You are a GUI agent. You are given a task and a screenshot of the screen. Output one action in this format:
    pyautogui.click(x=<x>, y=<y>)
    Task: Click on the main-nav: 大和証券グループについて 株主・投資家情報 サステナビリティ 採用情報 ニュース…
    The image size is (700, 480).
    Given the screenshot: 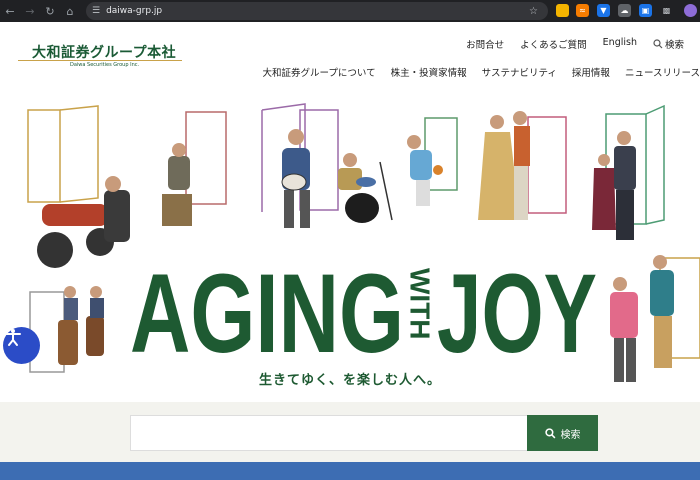 What is the action you would take?
    pyautogui.click(x=474, y=72)
    